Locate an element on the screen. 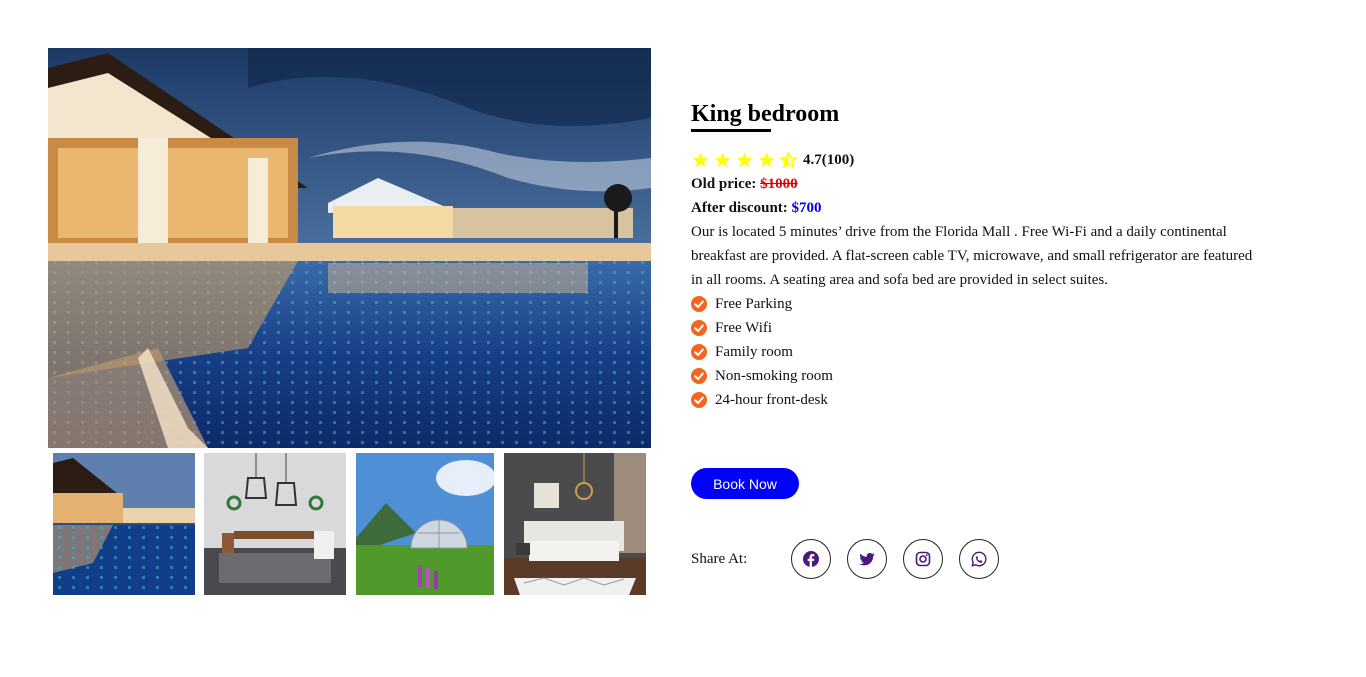 The width and height of the screenshot is (1366, 677). title-underline is located at coordinates (731, 130).